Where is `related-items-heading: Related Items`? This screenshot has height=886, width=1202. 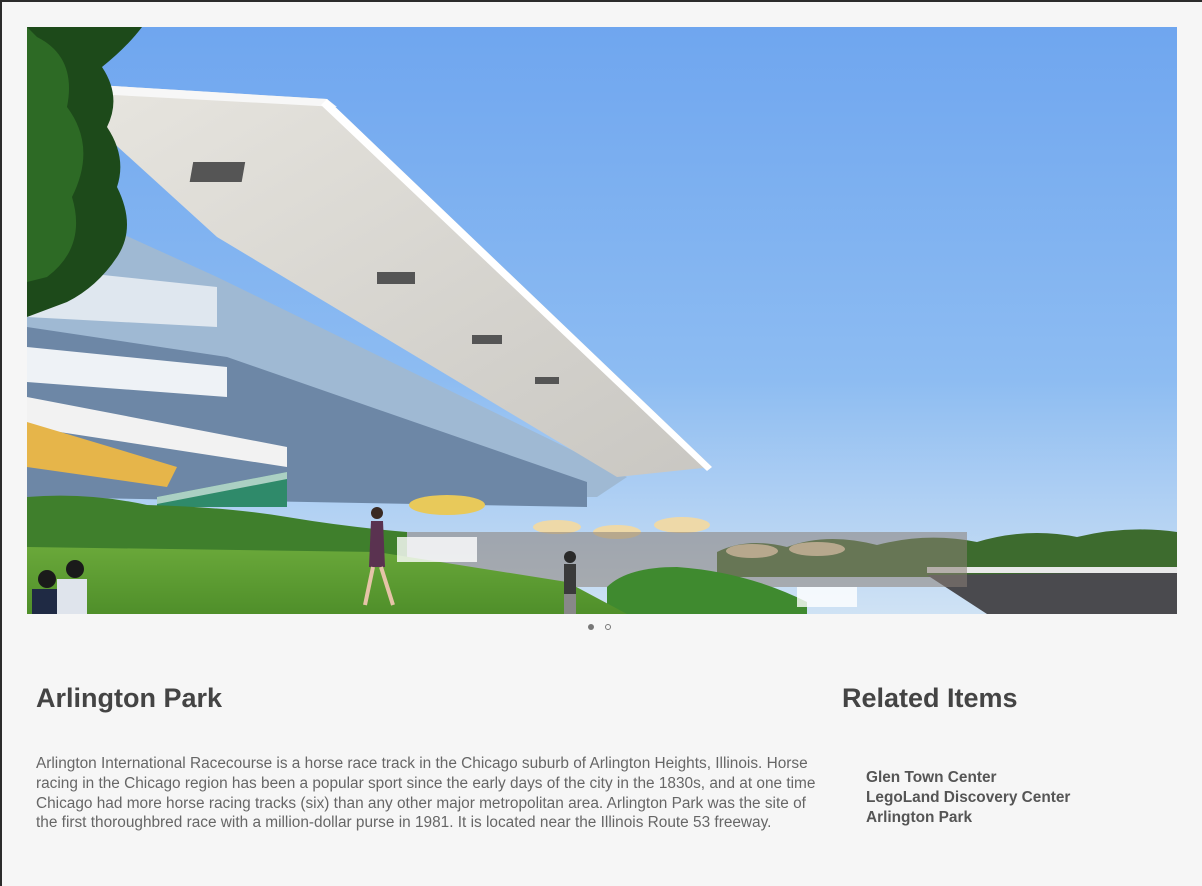
related-items-heading: Related Items is located at coordinates (930, 698).